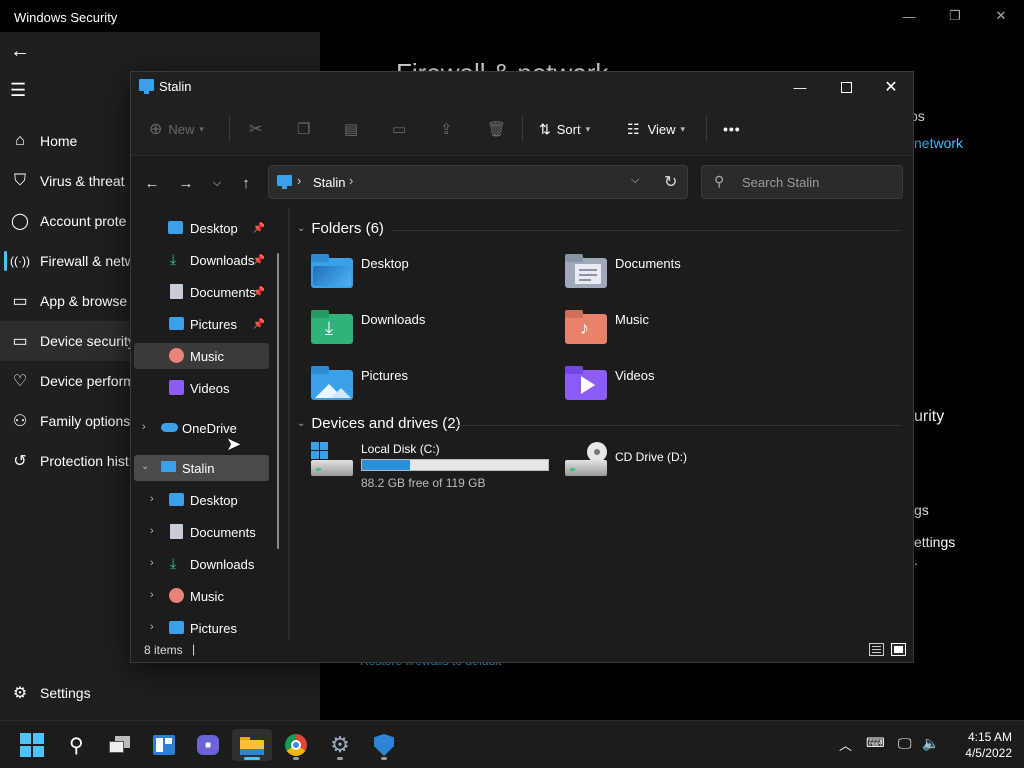  I want to click on nav-item-pc-documents: › Documents, so click(201, 532).